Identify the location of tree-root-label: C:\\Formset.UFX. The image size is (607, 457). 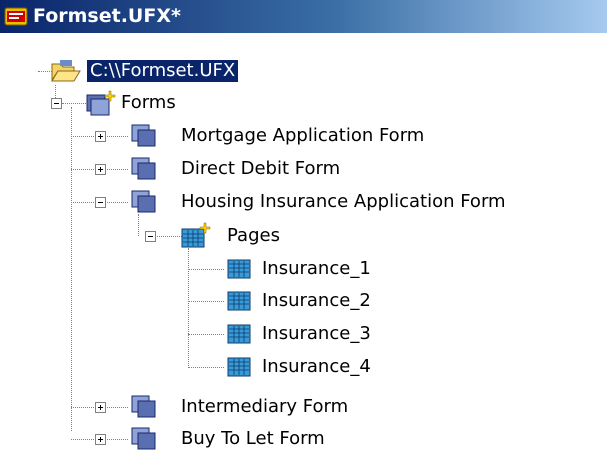
(162, 71).